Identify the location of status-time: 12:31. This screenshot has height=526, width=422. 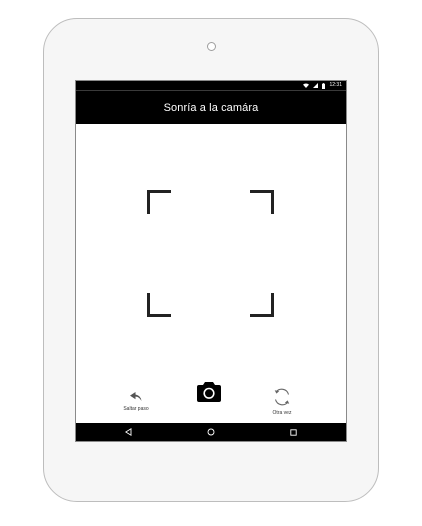
(335, 85).